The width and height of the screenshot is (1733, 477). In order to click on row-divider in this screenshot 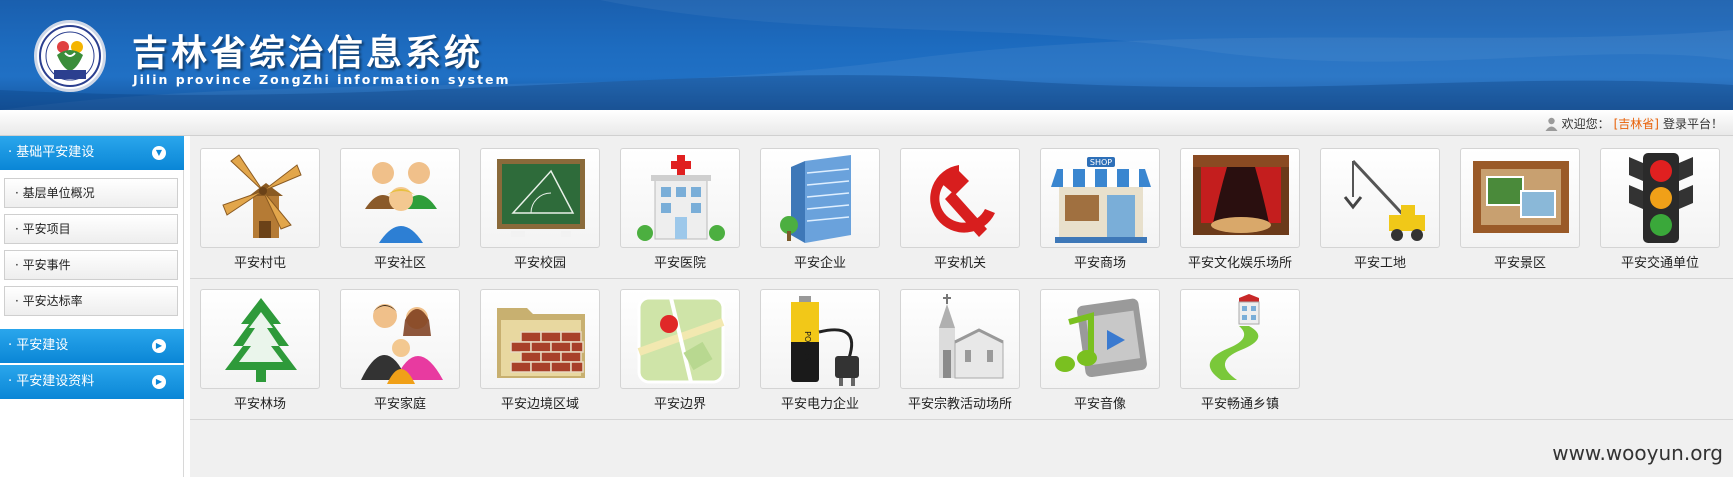, I will do `click(961, 419)`.